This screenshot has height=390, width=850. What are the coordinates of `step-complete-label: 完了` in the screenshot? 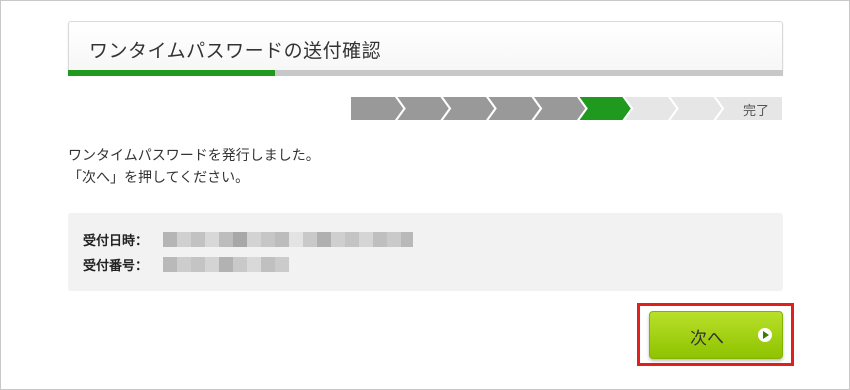 It's located at (755, 111).